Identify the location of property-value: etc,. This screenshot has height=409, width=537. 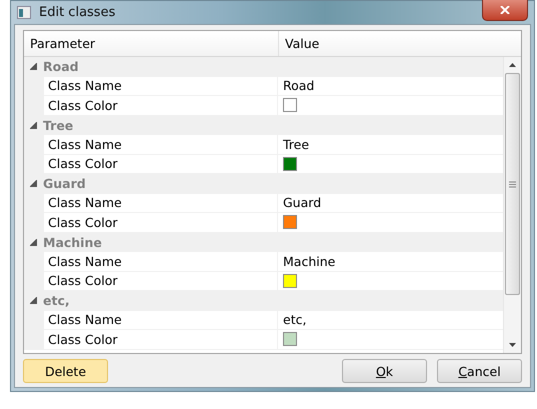
(390, 319).